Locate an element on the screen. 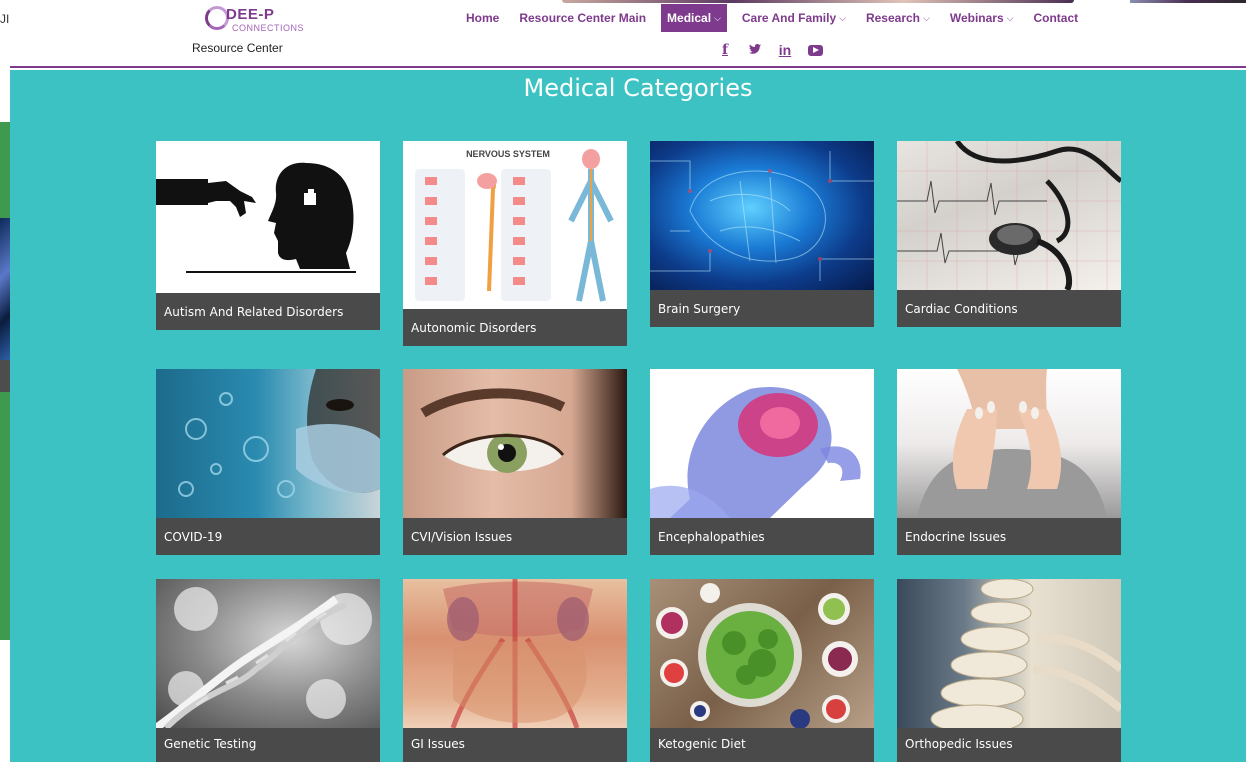 The height and width of the screenshot is (762, 1246). site-logo: DEE-P CONNECTIONS Resource Center is located at coordinates (248, 29).